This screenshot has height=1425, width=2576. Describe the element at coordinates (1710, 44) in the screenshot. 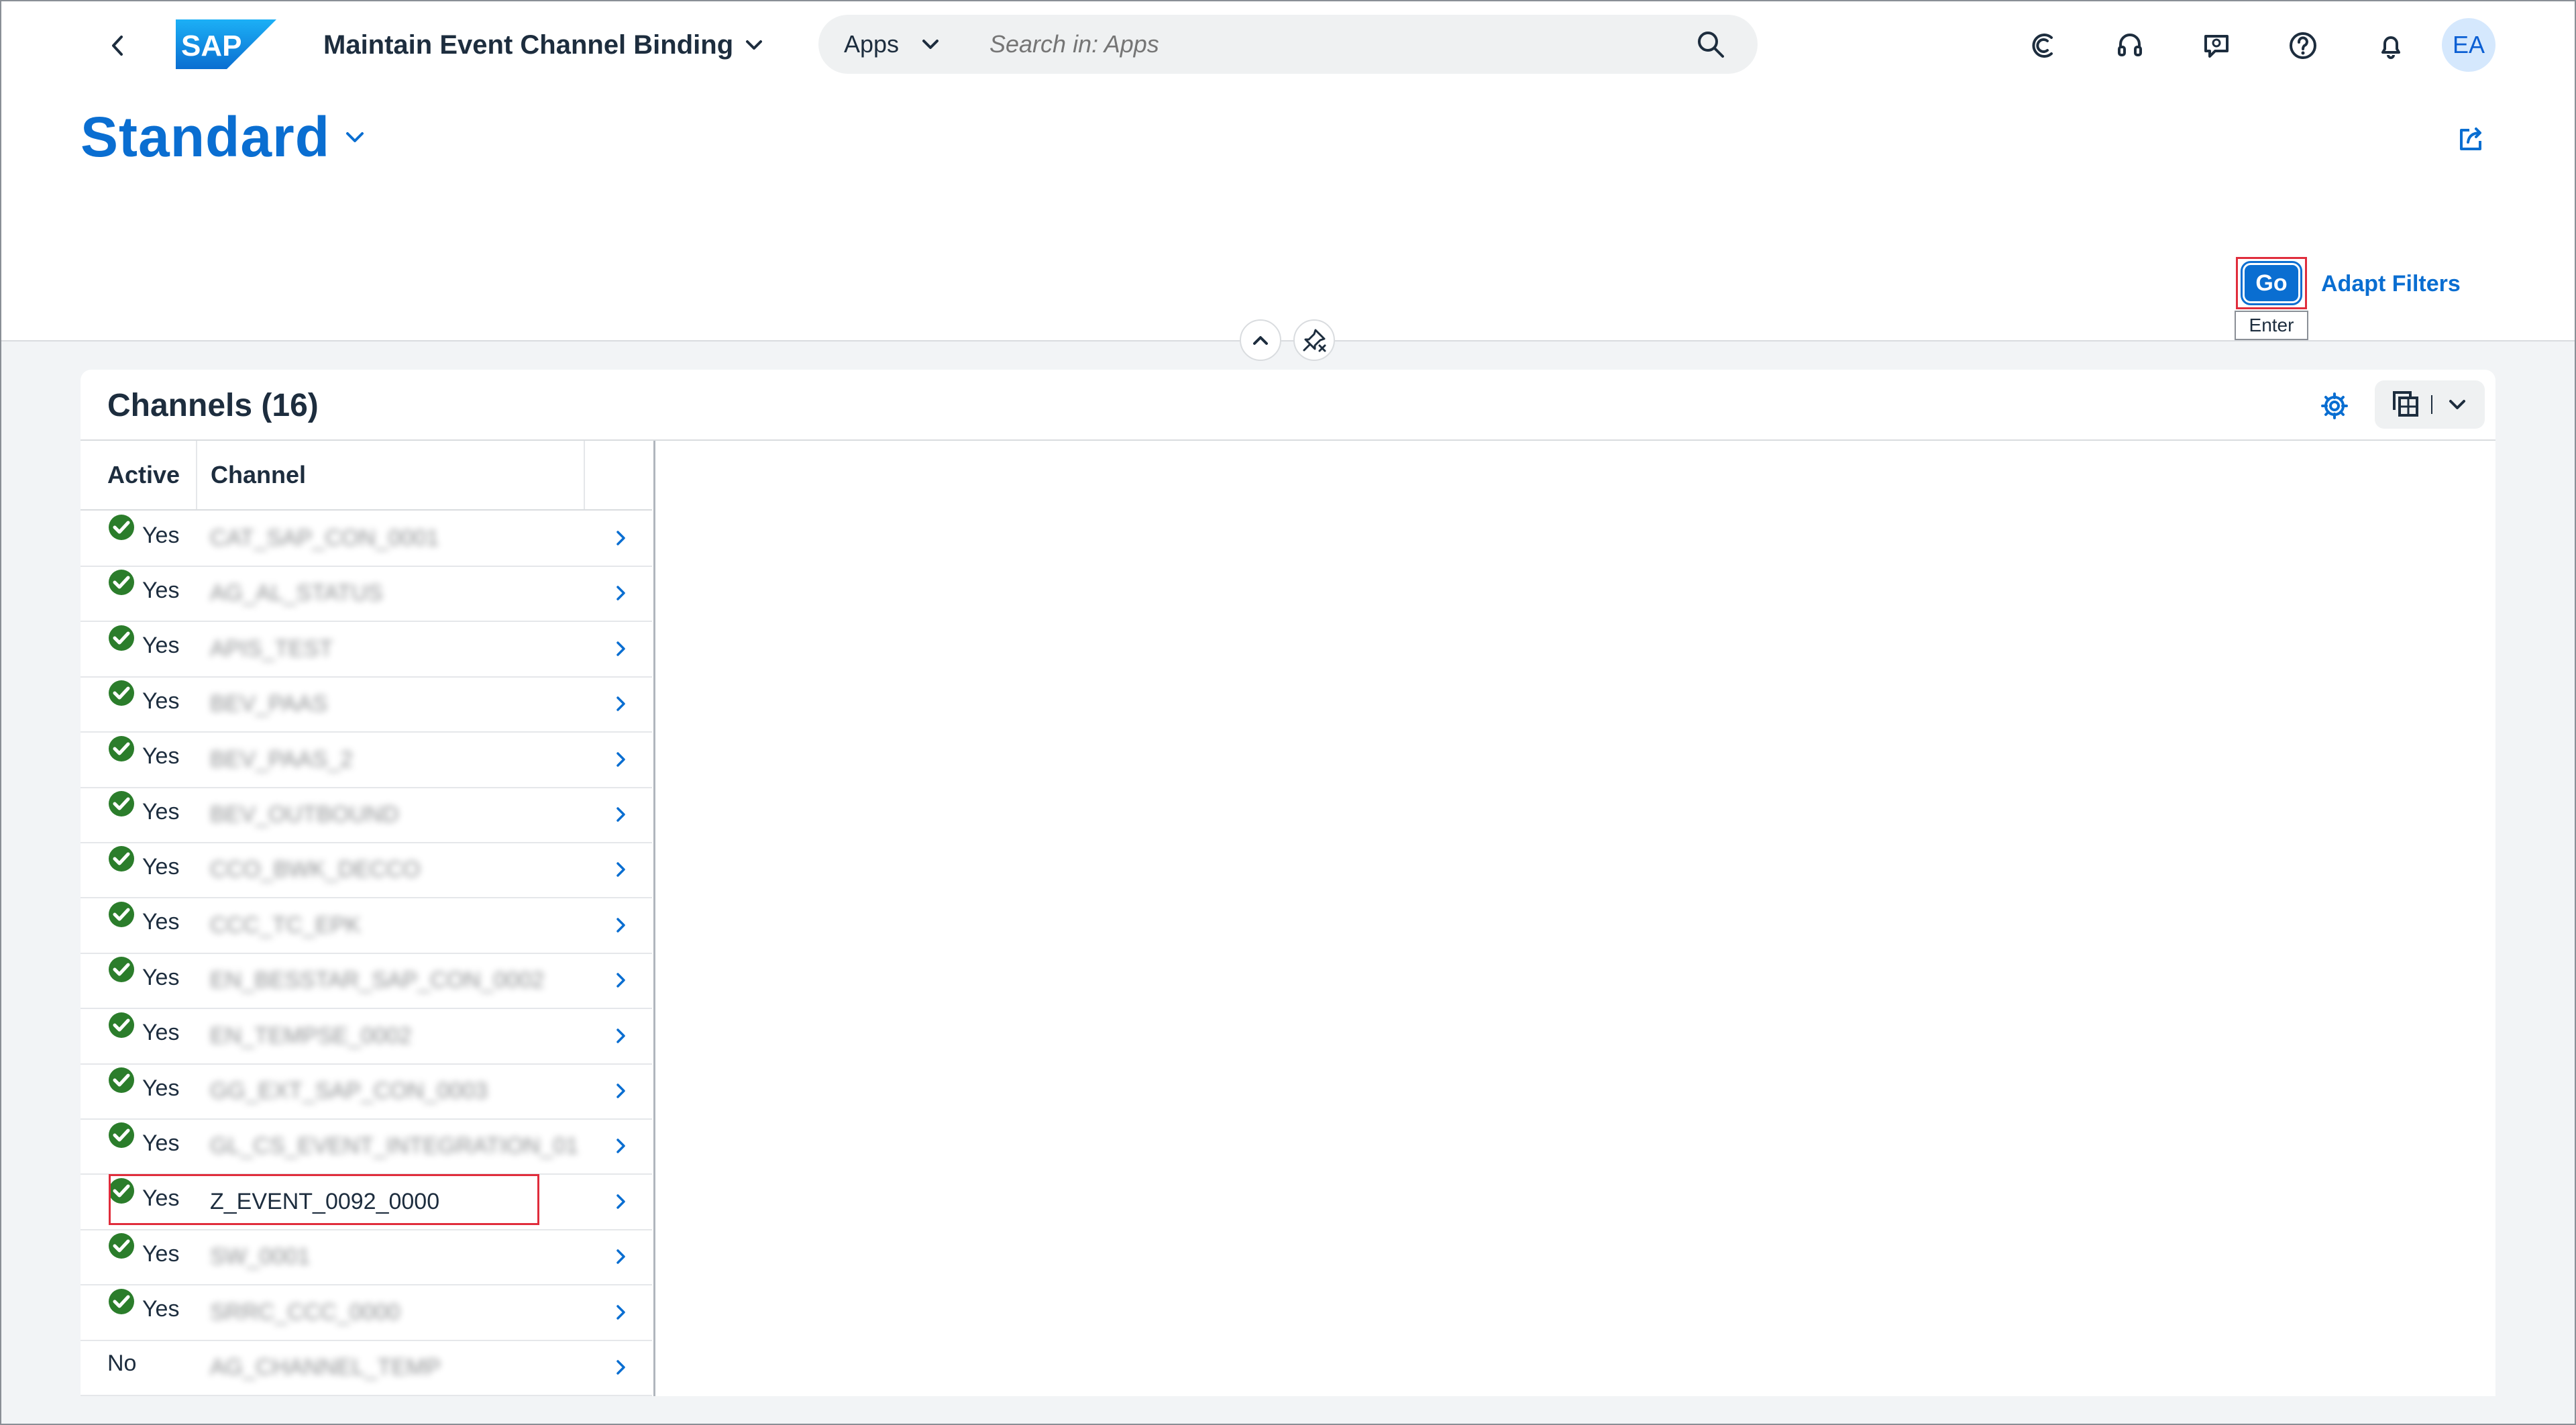

I see `search-icon` at that location.